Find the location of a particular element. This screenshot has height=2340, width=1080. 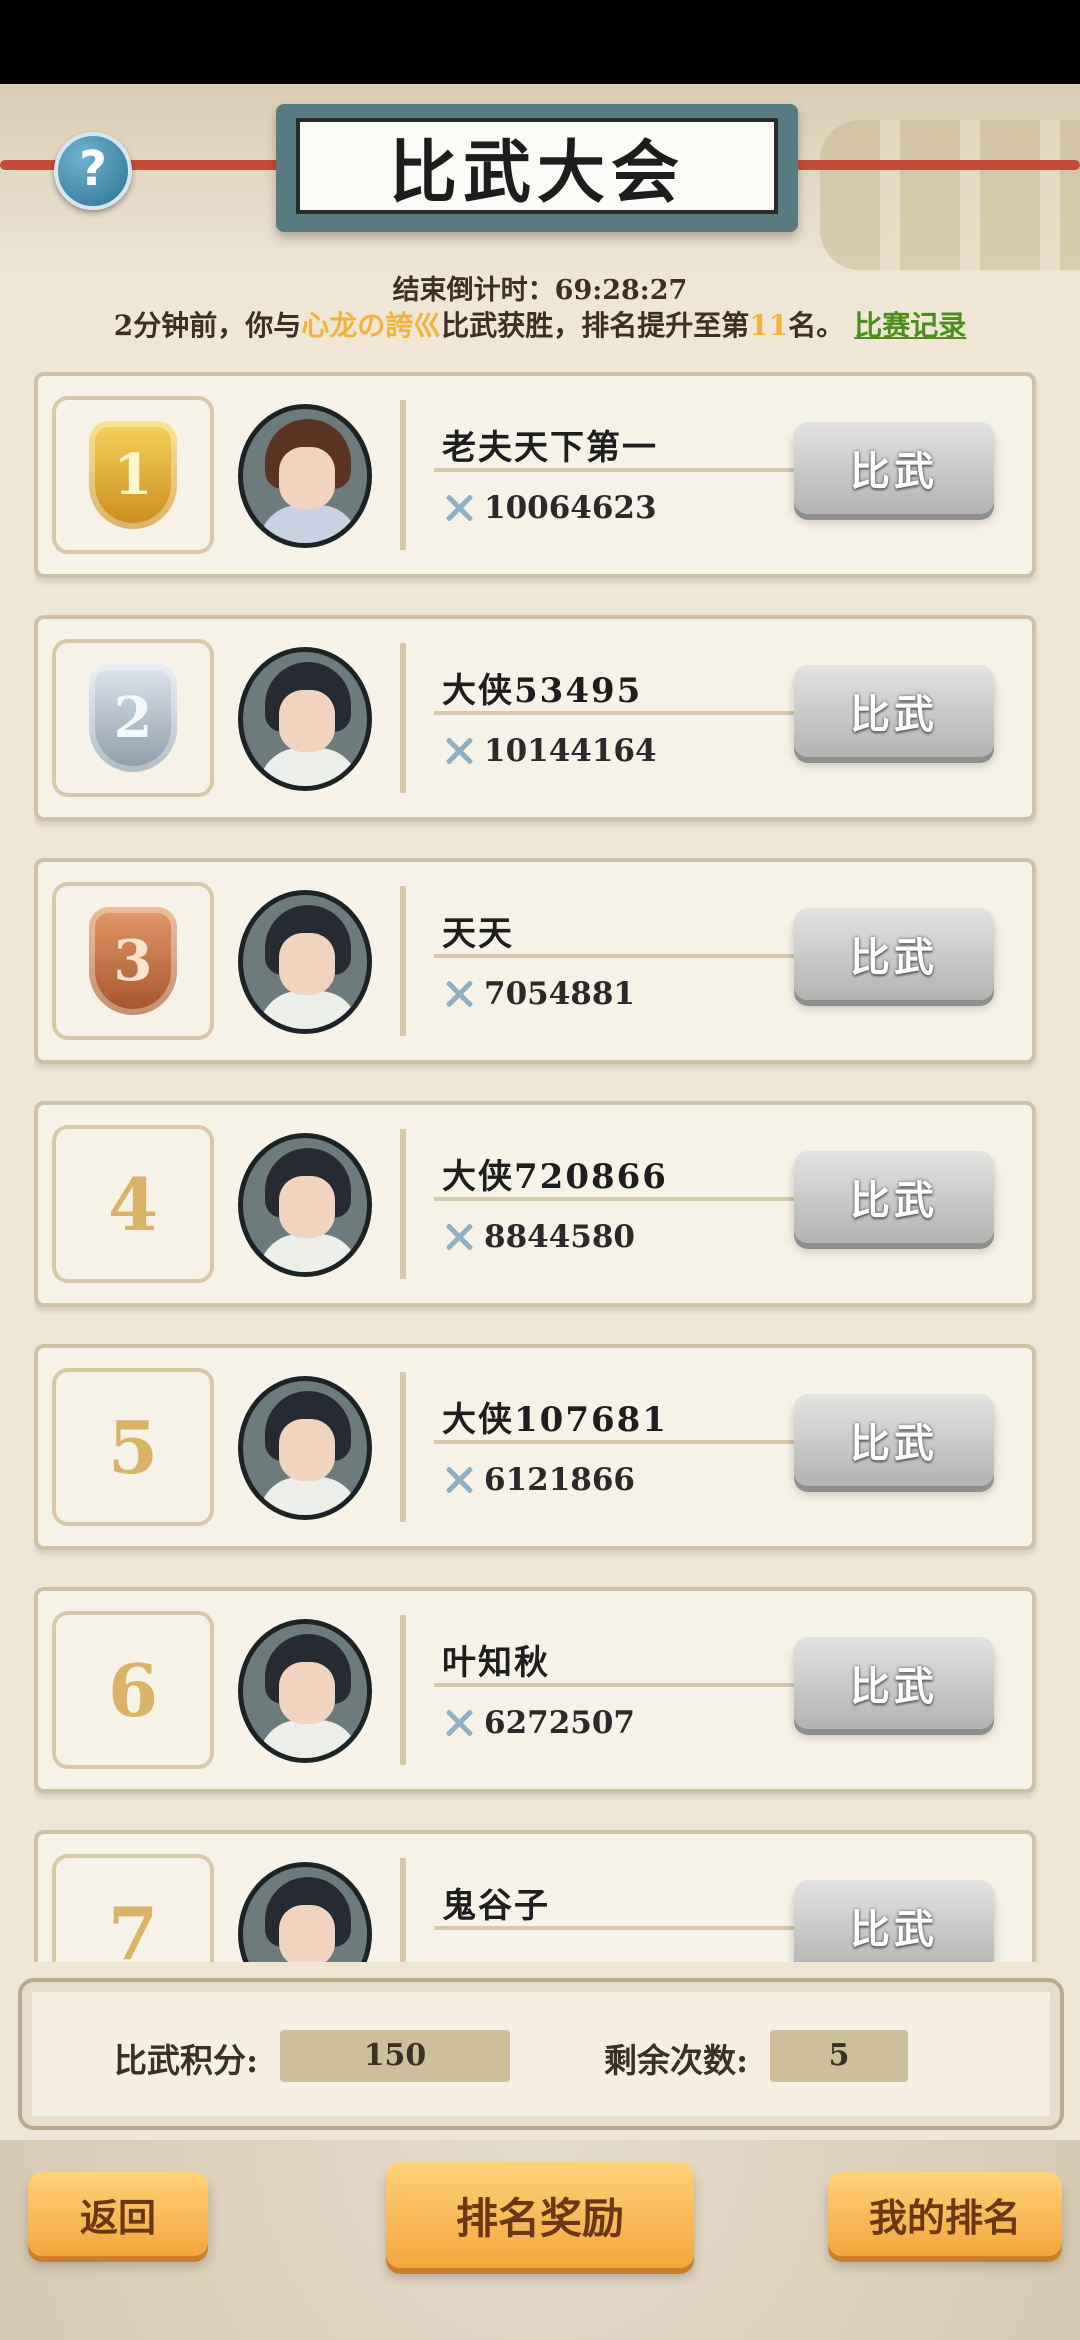

combat-power-value: 10144164 is located at coordinates (570, 751).